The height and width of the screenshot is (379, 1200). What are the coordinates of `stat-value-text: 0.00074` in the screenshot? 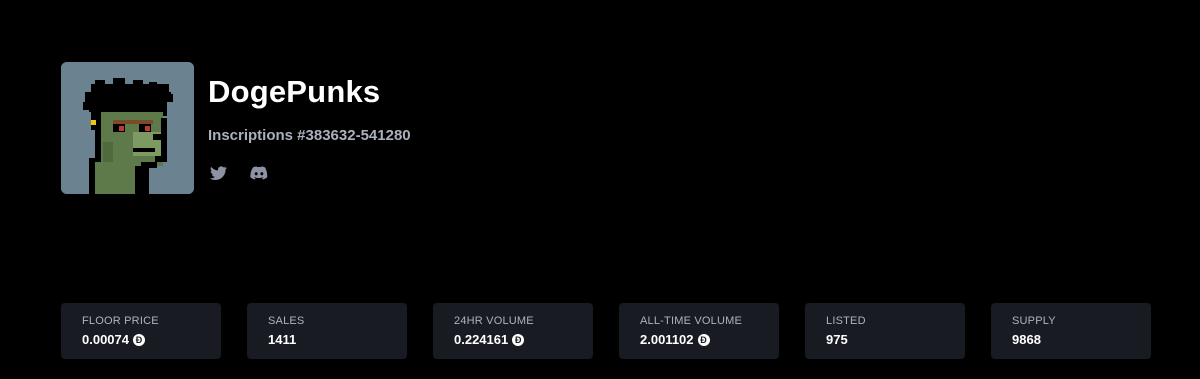 It's located at (105, 339).